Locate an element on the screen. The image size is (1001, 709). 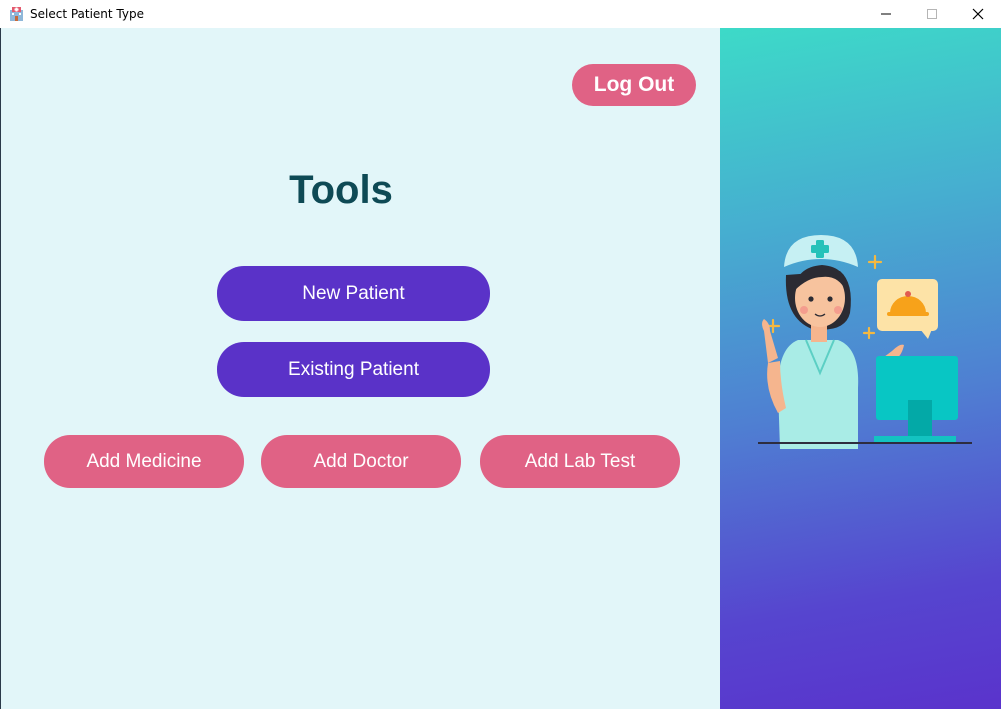
add-medicine-button: Add Medicine is located at coordinates (144, 461).